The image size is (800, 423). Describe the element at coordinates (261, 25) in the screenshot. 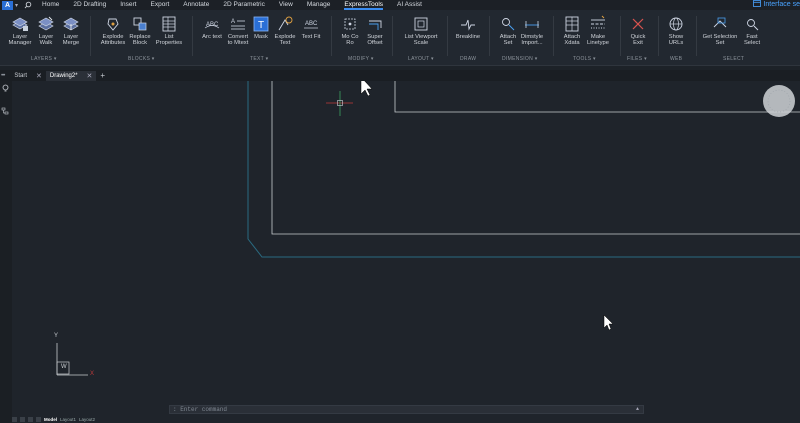

I see `svg-text: T` at that location.